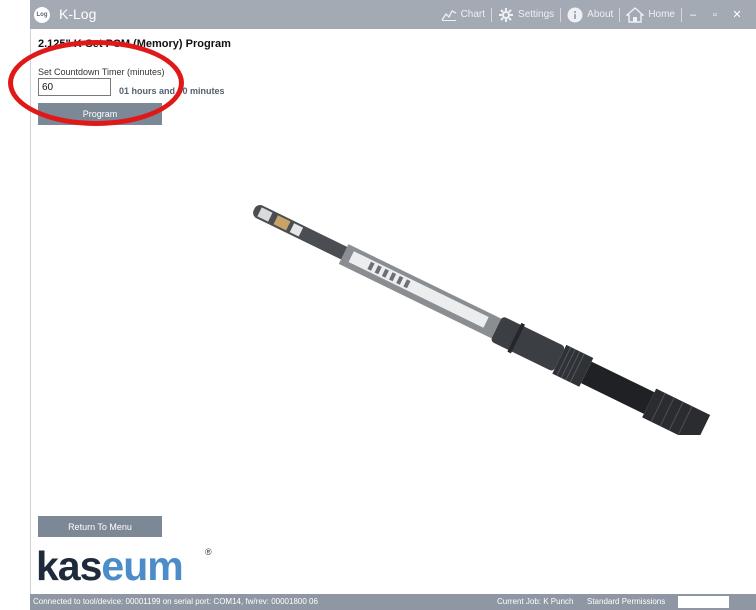 The image size is (756, 610). I want to click on registered-mark: ®, so click(208, 552).